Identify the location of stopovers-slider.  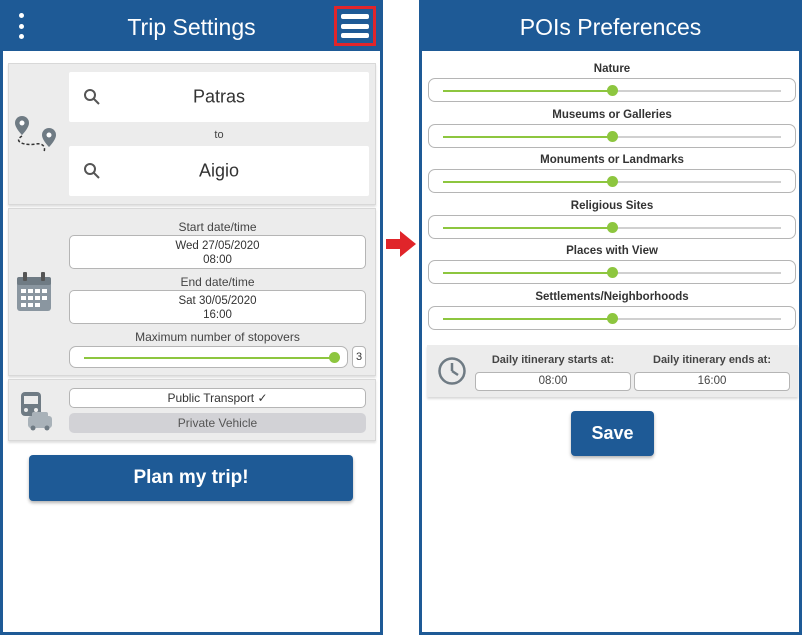
(208, 357).